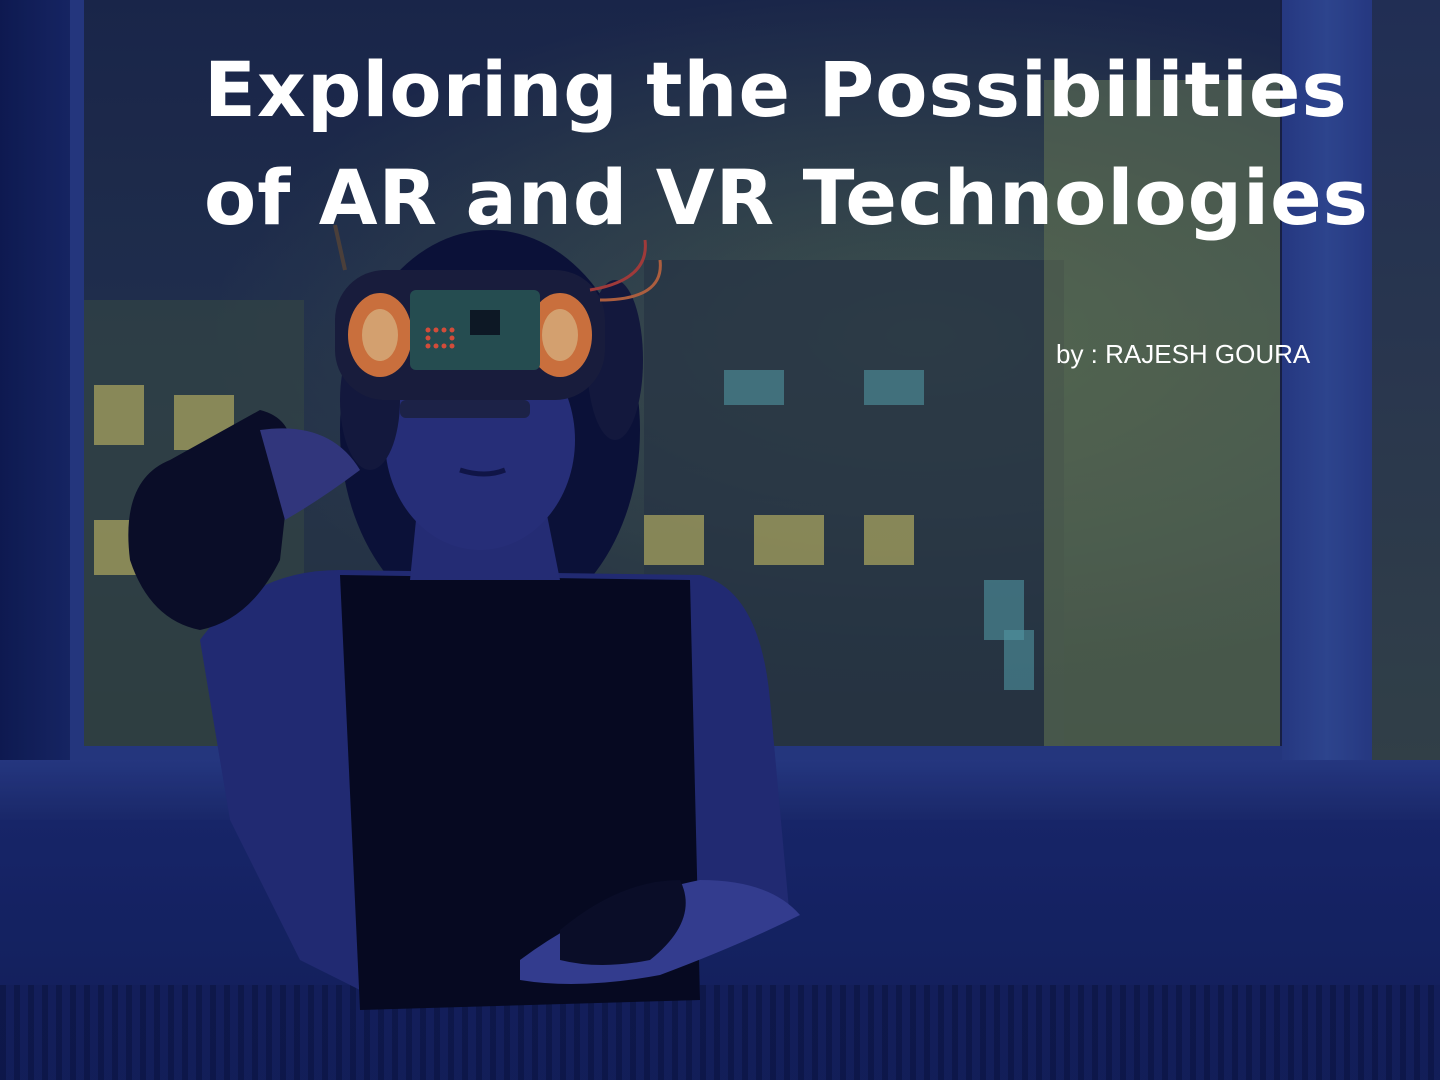 Image resolution: width=1440 pixels, height=1080 pixels. What do you see at coordinates (1183, 354) in the screenshot?
I see `author-byline: by : RAJESH GOURA` at bounding box center [1183, 354].